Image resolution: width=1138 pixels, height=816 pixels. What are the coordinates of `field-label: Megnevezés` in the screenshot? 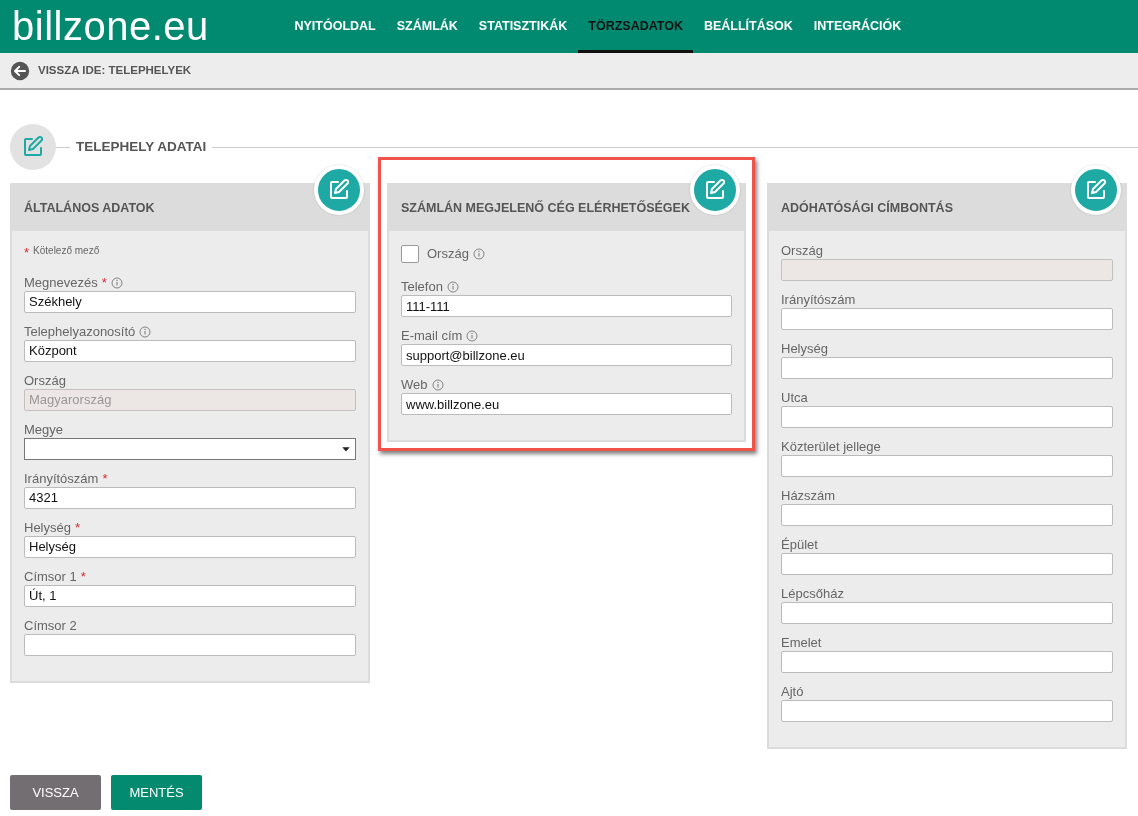 It's located at (61, 282).